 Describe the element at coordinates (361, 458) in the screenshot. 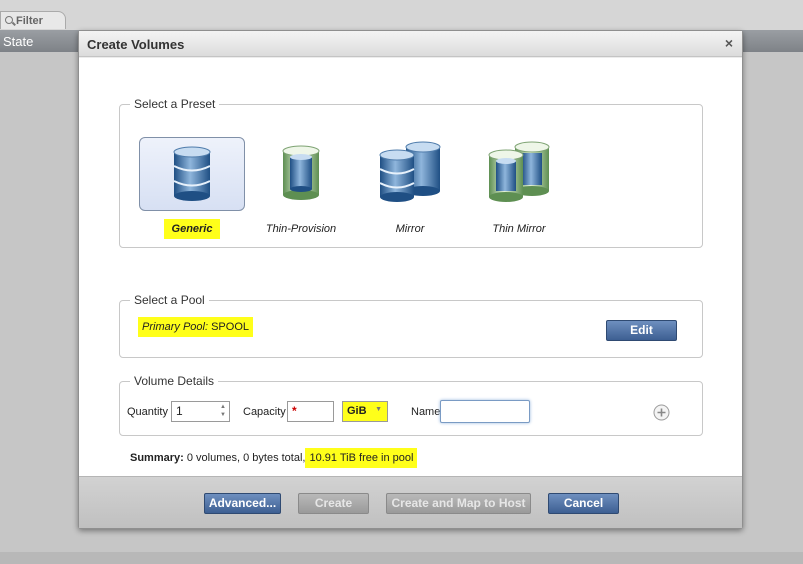

I see `summary-free-space: 10.91 TiB free in pool` at that location.